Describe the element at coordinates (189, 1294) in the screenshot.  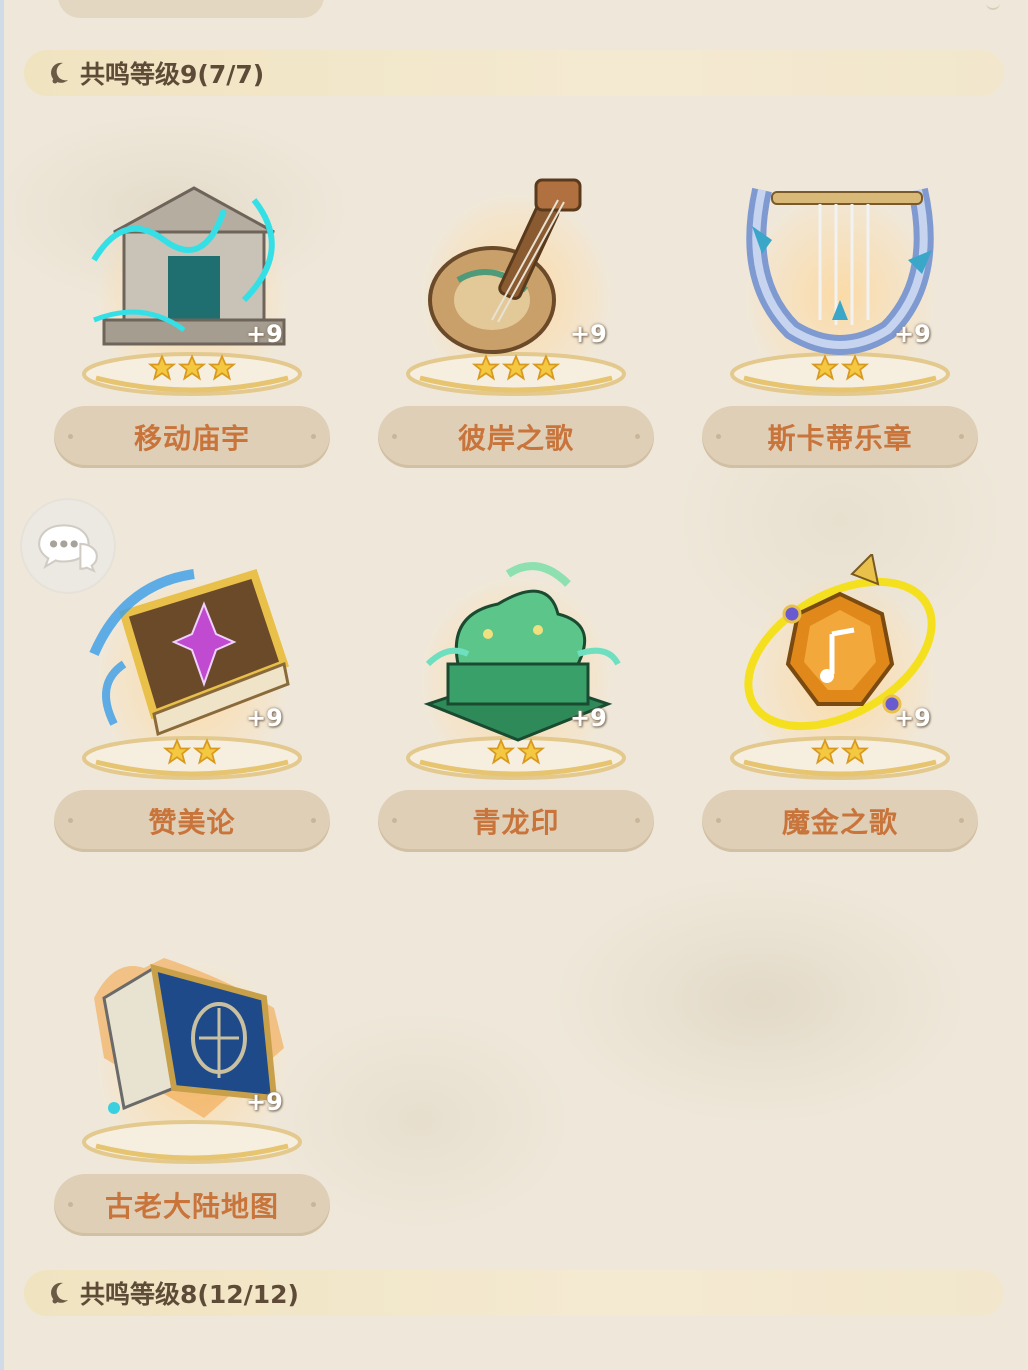
I see `section-title: 共鸣等级8(12/12)` at that location.